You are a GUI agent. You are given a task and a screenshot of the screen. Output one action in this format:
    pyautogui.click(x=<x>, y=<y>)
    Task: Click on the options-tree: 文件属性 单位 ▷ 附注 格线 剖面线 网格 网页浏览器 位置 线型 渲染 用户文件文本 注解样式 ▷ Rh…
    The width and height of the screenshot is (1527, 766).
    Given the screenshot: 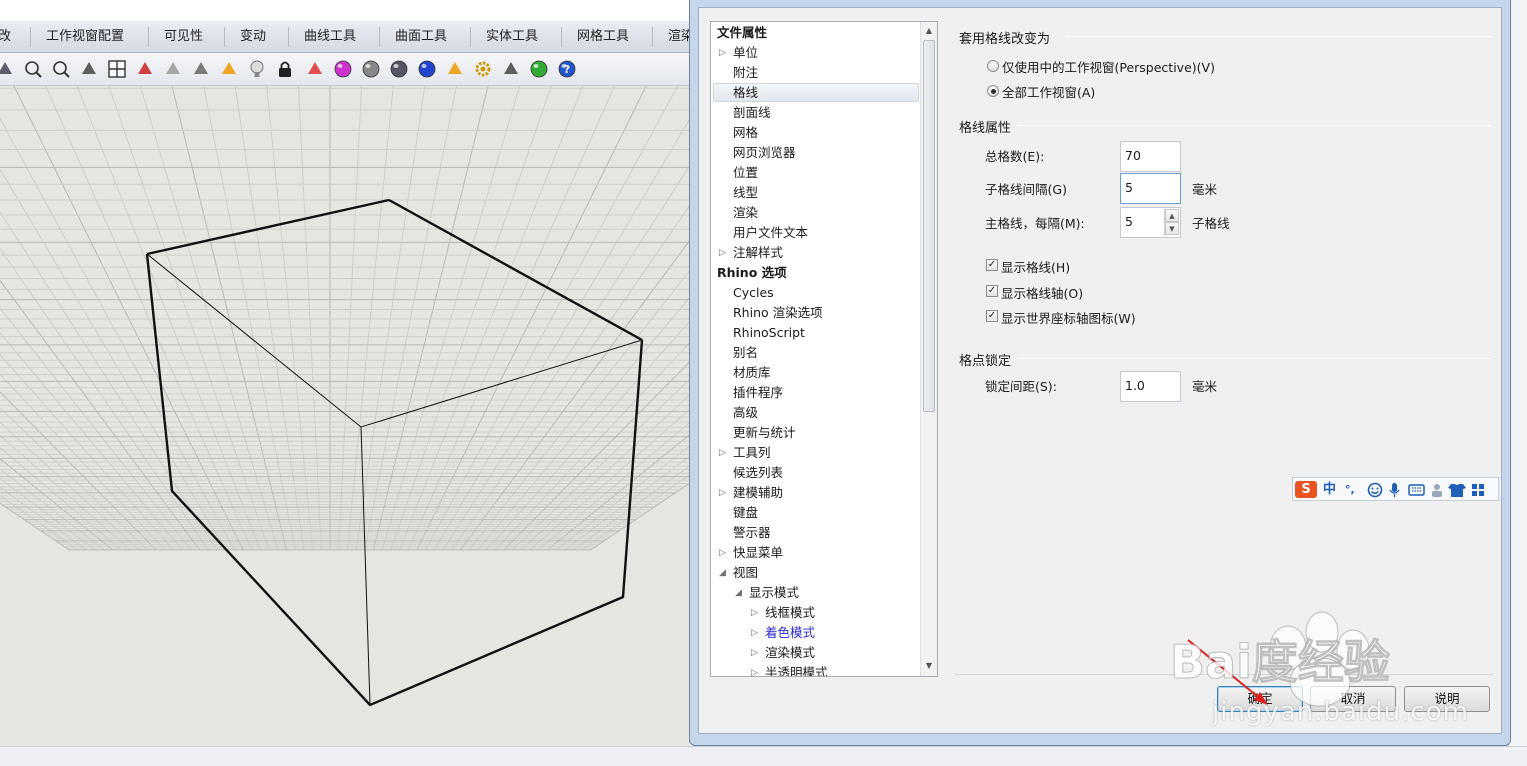 What is the action you would take?
    pyautogui.click(x=824, y=349)
    